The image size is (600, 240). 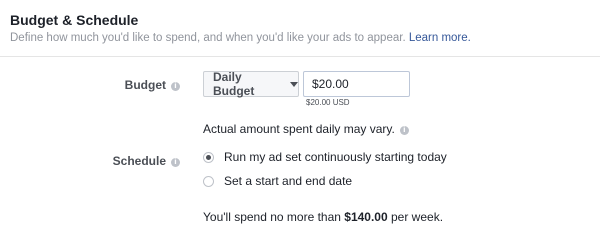 What do you see at coordinates (90, 161) in the screenshot?
I see `schedule-label-row: Schedule i` at bounding box center [90, 161].